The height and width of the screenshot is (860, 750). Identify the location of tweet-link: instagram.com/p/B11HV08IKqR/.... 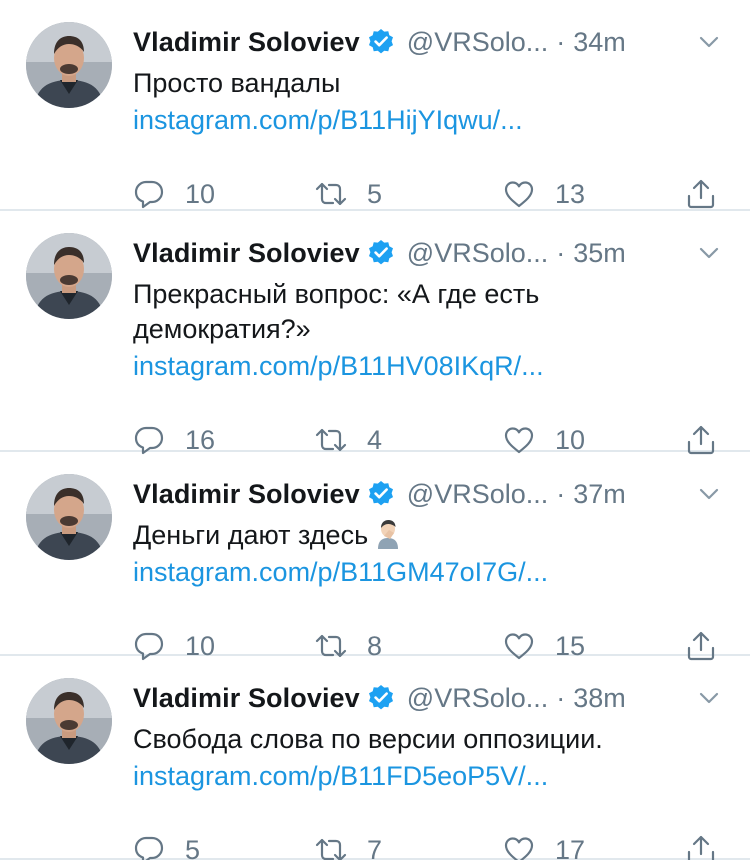
(338, 366).